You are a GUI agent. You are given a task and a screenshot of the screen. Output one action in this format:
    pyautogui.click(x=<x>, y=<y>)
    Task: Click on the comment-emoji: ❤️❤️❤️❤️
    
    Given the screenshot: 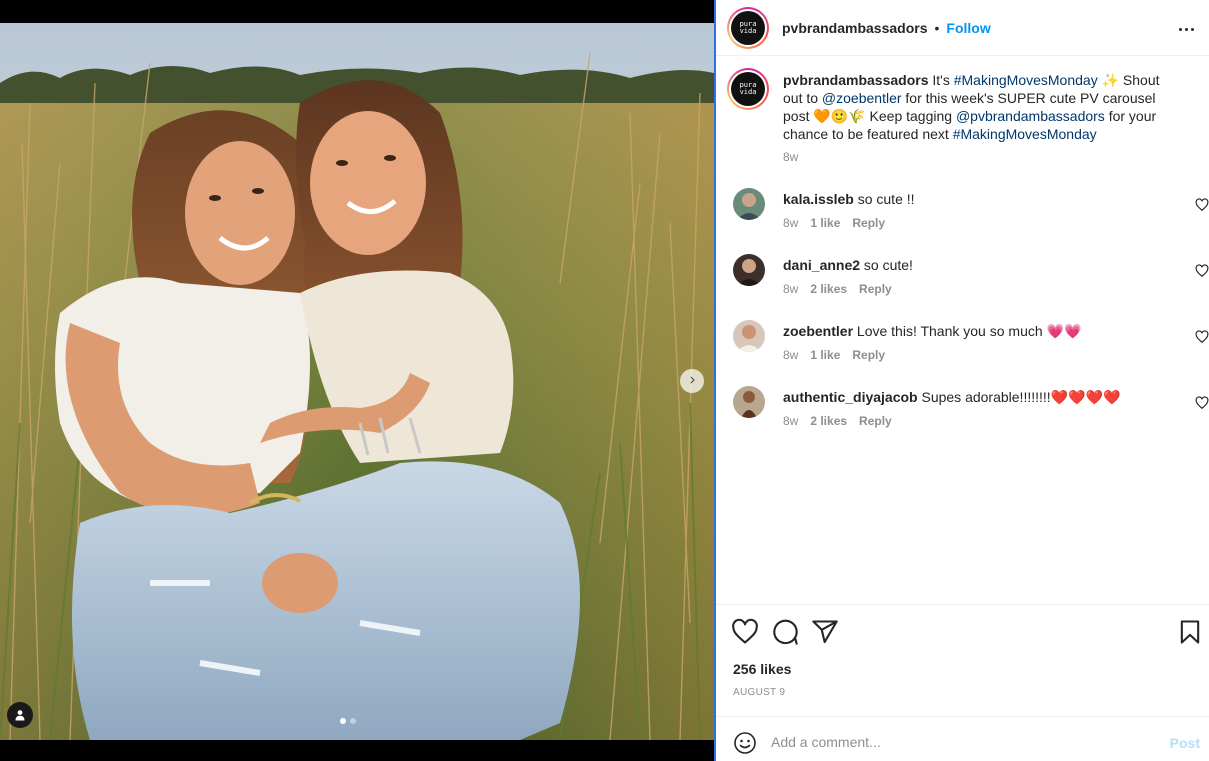 What is the action you would take?
    pyautogui.click(x=1085, y=398)
    